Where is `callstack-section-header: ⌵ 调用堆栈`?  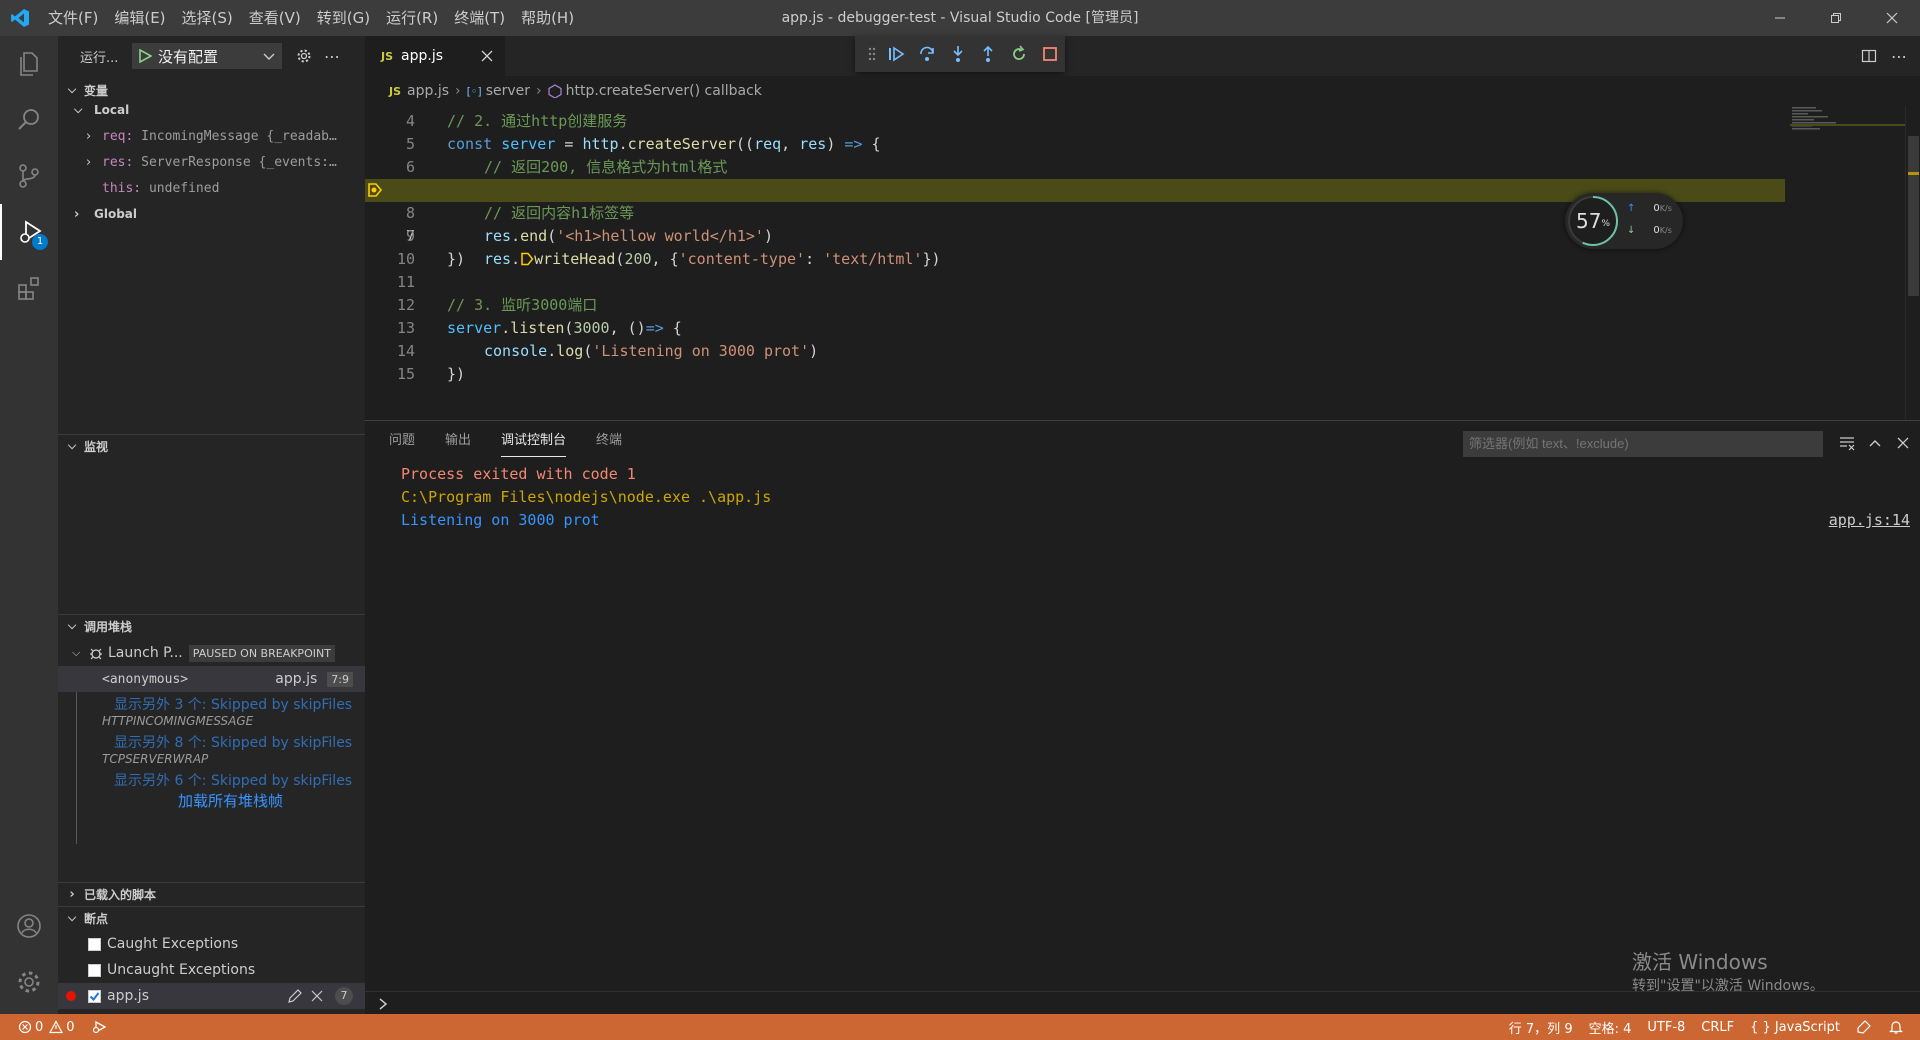 callstack-section-header: ⌵ 调用堆栈 is located at coordinates (211, 626).